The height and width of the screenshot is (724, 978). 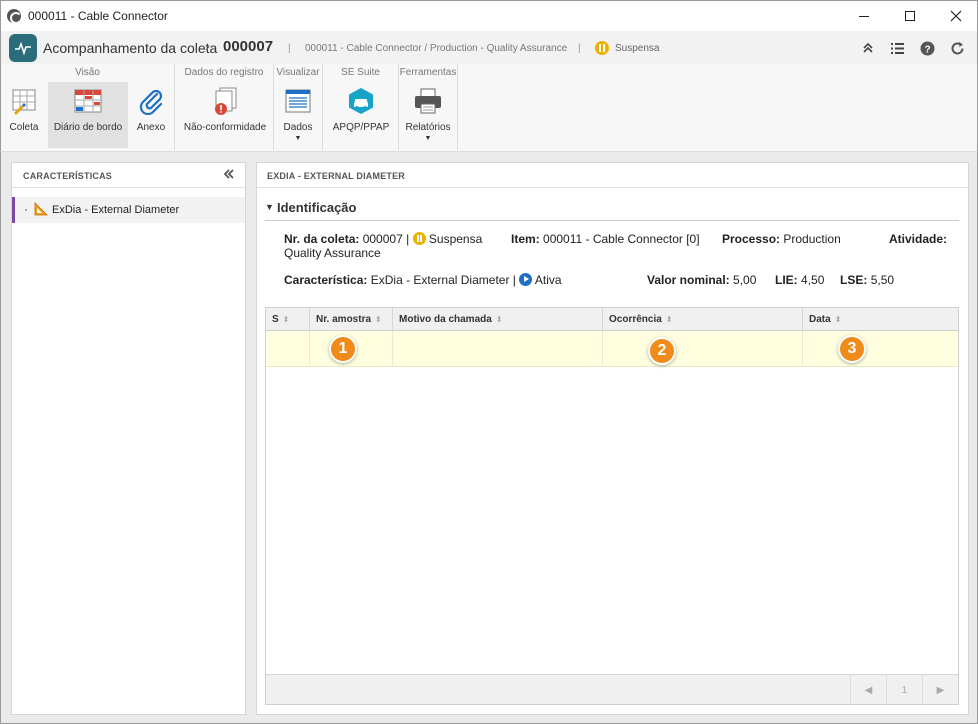 I want to click on valor-nominal-field: Valor nominal: 5,00, so click(x=701, y=280).